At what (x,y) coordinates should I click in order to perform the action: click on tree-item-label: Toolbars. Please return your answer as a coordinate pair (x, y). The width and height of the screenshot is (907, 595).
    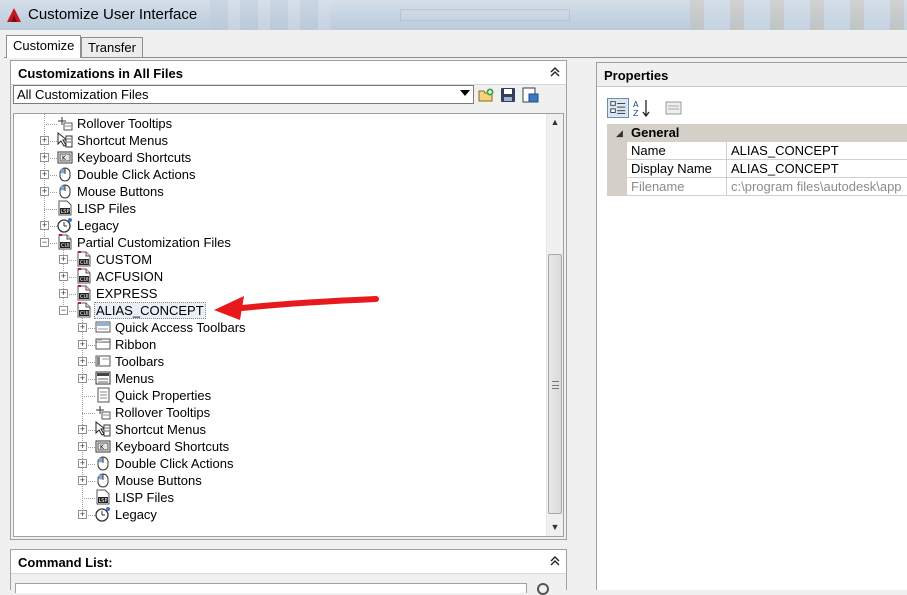
    Looking at the image, I should click on (140, 361).